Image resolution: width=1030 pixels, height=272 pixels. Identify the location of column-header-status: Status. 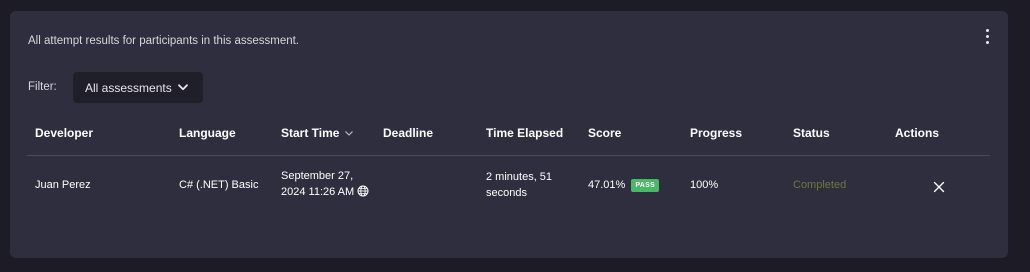
(811, 133).